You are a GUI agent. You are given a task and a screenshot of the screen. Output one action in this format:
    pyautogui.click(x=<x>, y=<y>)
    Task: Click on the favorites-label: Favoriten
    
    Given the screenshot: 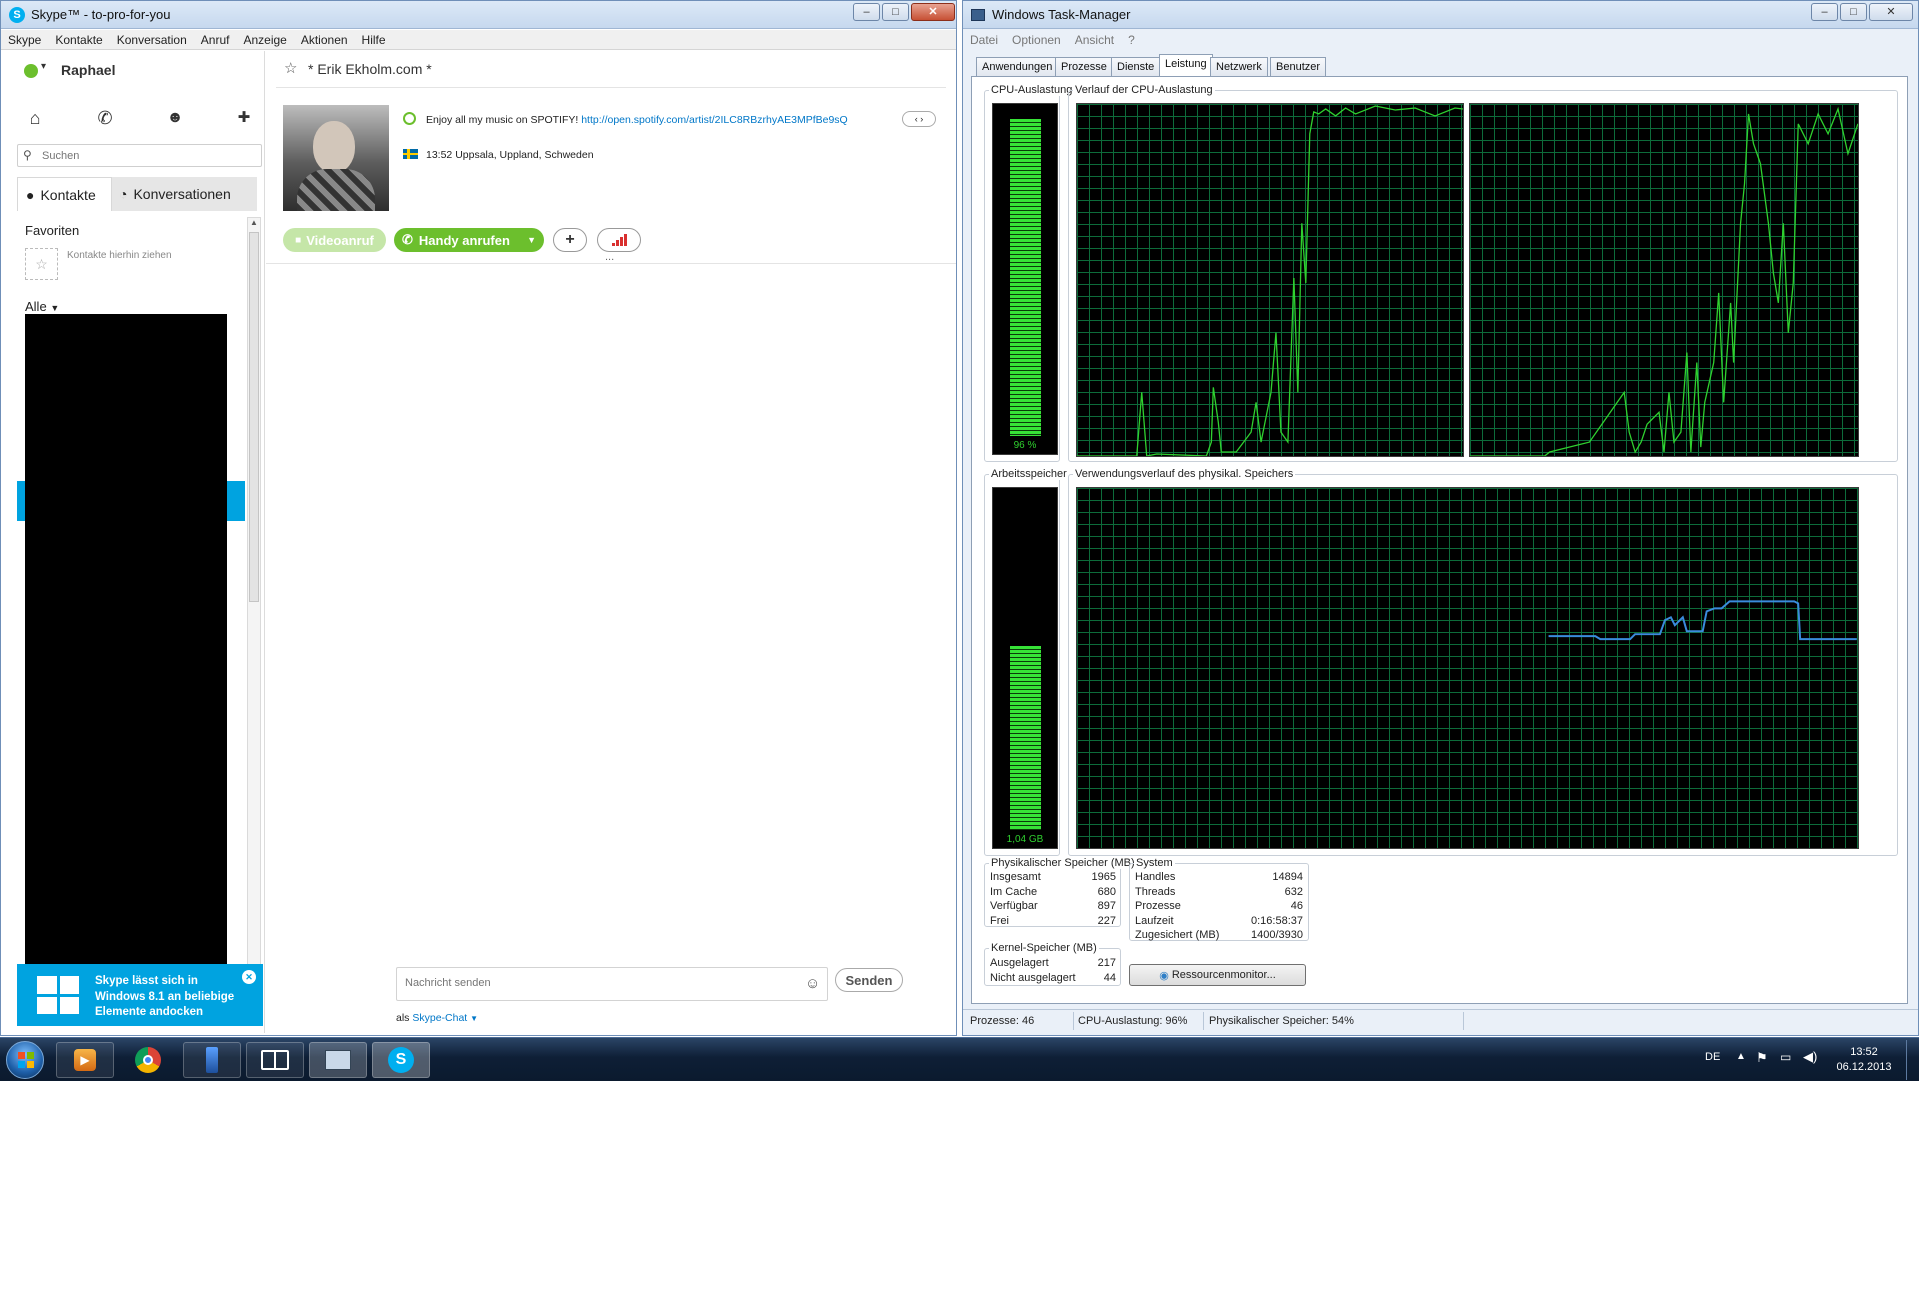 What is the action you would take?
    pyautogui.click(x=52, y=230)
    